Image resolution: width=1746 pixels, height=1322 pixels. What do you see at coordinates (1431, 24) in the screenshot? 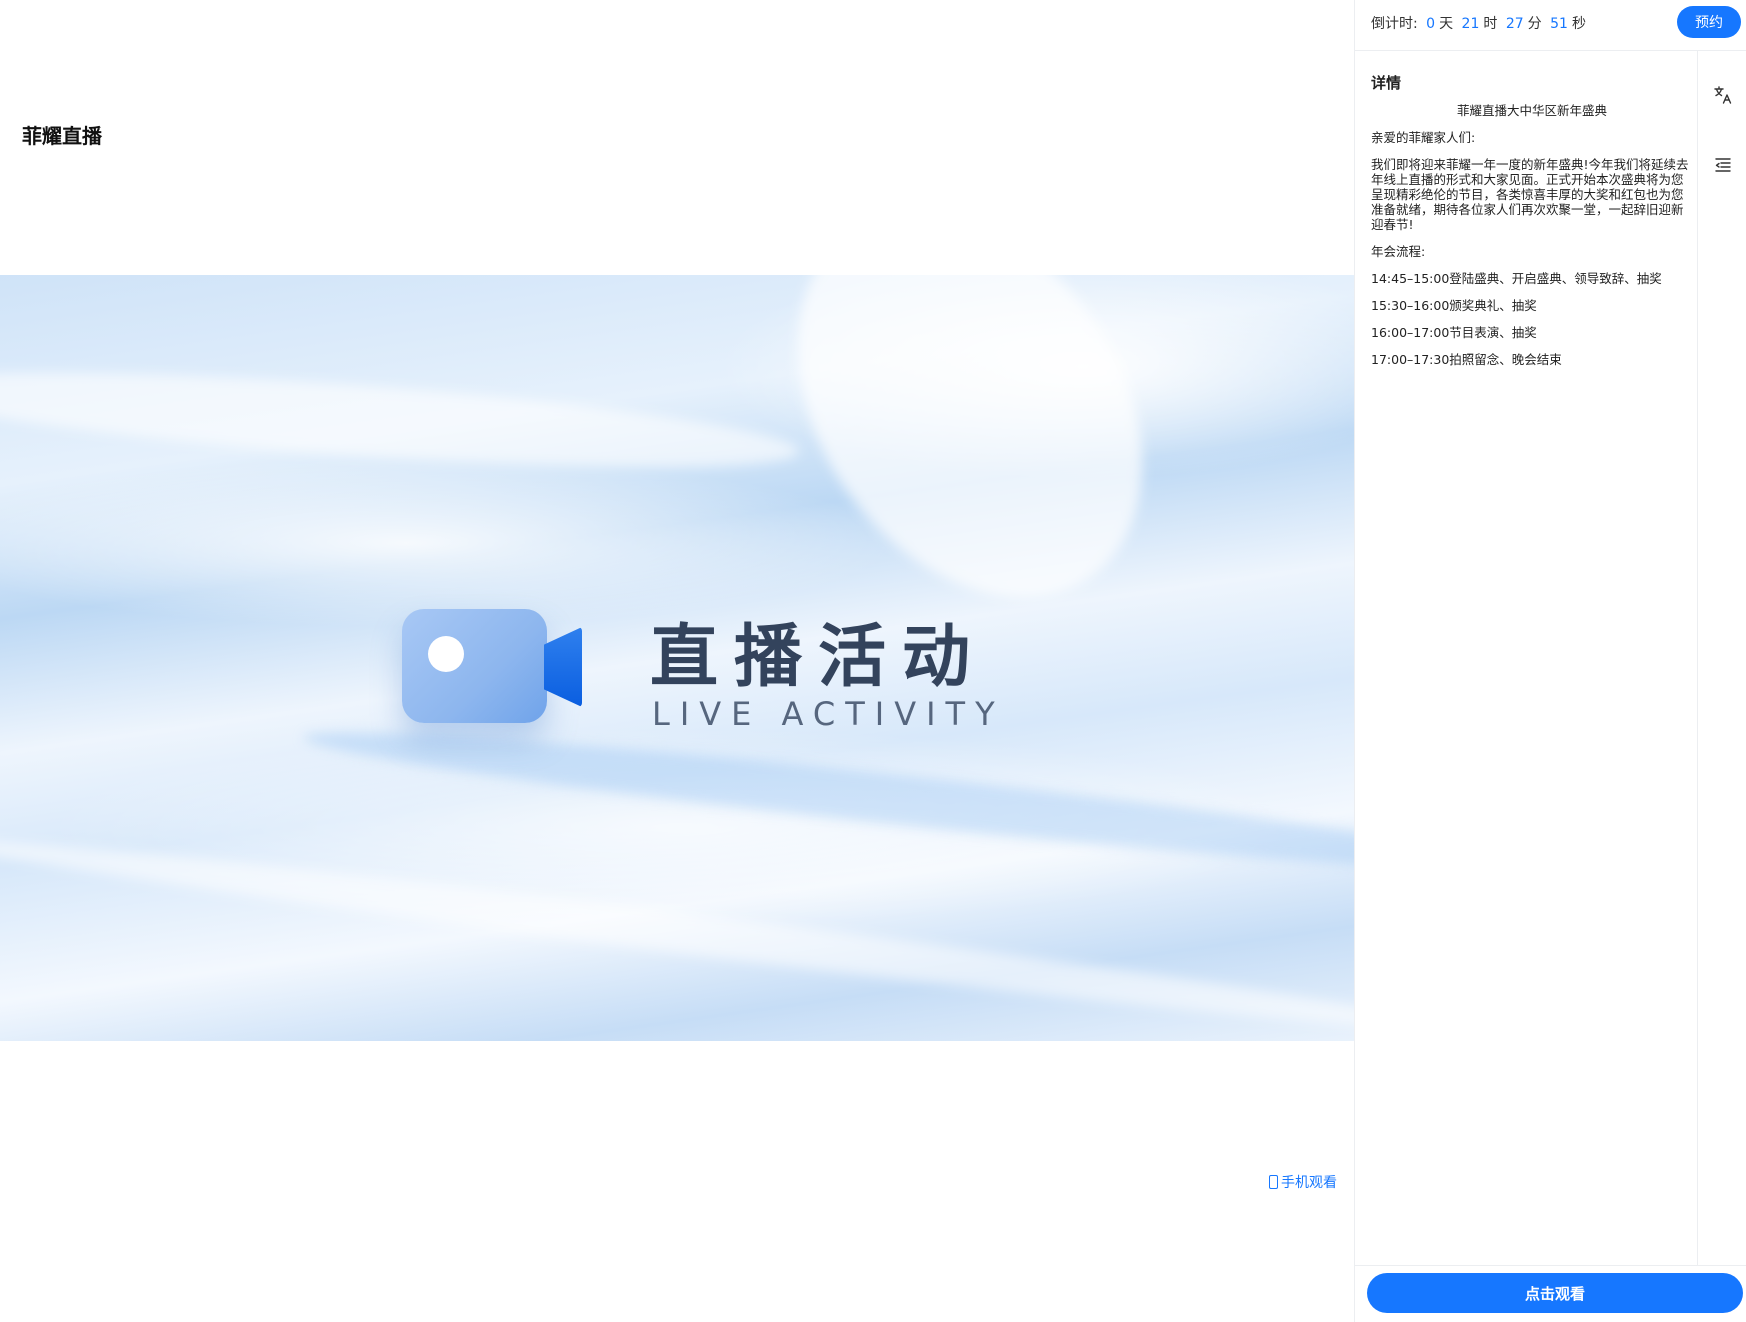
I see `countdown-days: 0` at bounding box center [1431, 24].